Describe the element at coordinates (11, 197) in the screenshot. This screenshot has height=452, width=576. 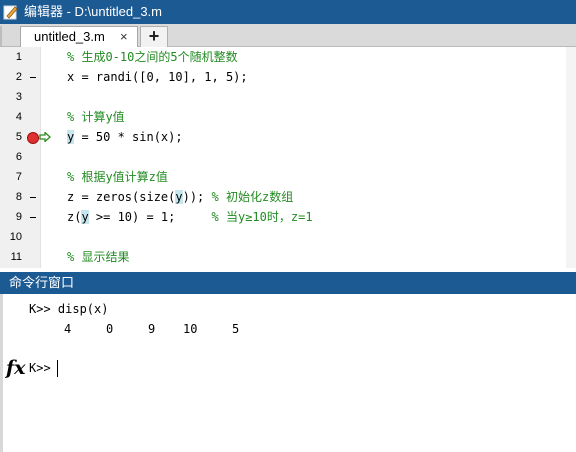
I see `line-number: 8` at that location.